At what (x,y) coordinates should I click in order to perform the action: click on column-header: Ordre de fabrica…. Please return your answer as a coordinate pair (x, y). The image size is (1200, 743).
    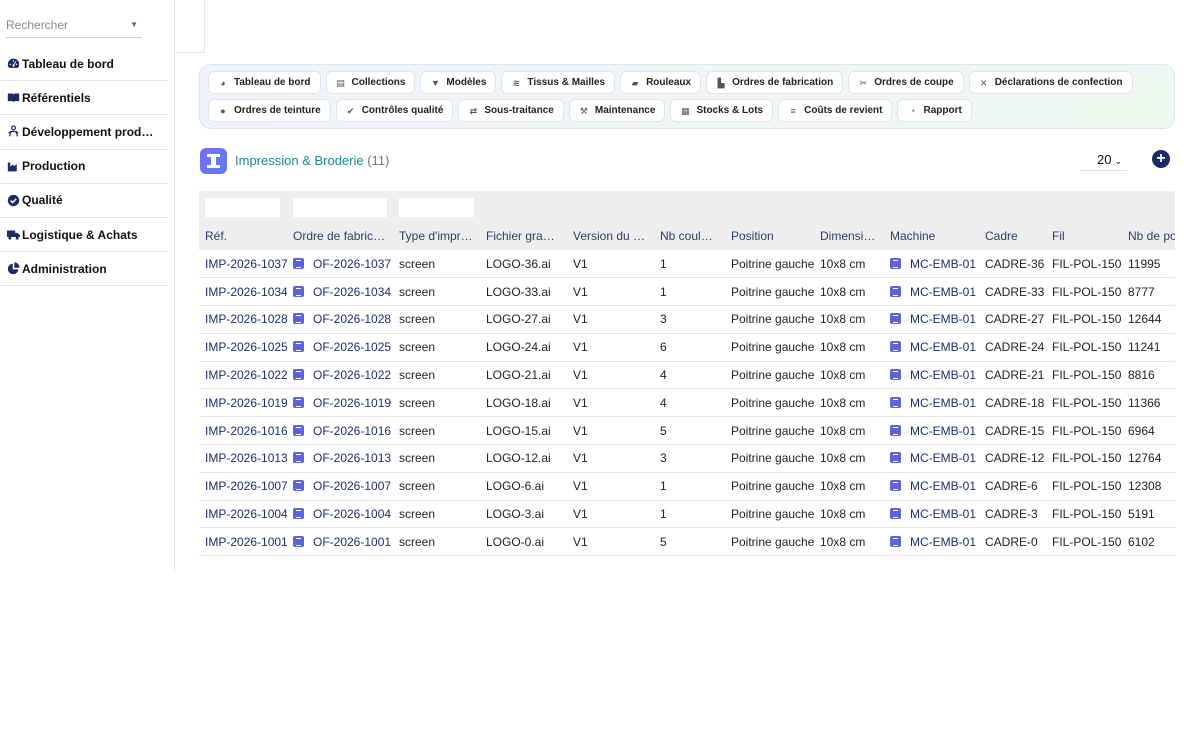
    Looking at the image, I should click on (340, 236).